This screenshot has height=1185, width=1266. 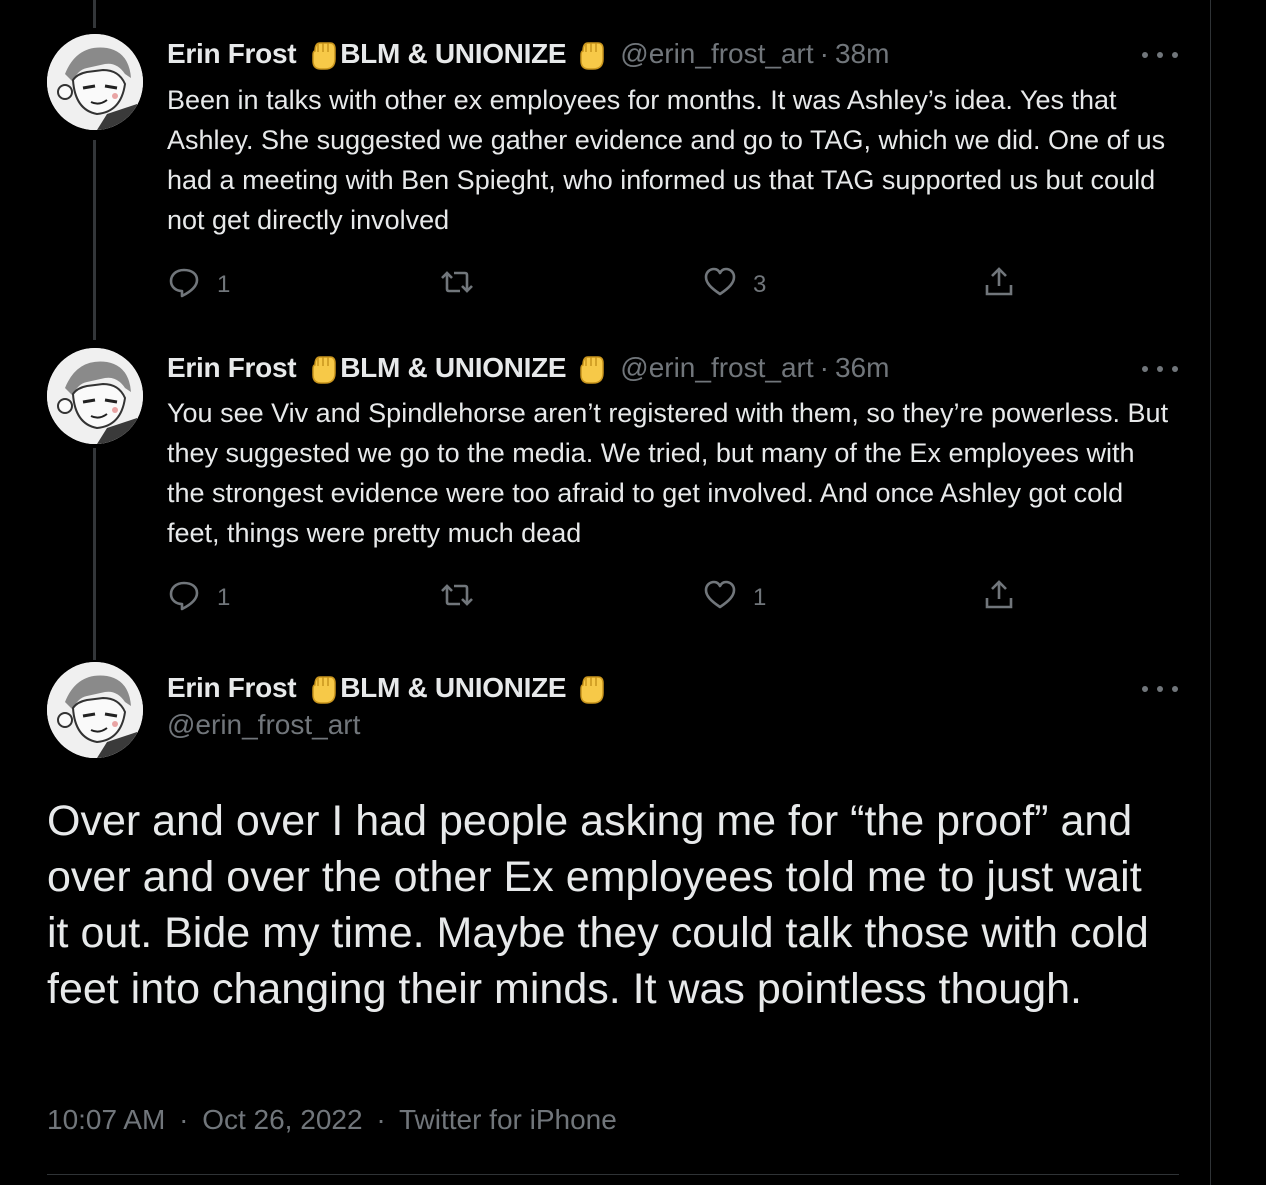 What do you see at coordinates (760, 284) in the screenshot?
I see `like-count: 3` at bounding box center [760, 284].